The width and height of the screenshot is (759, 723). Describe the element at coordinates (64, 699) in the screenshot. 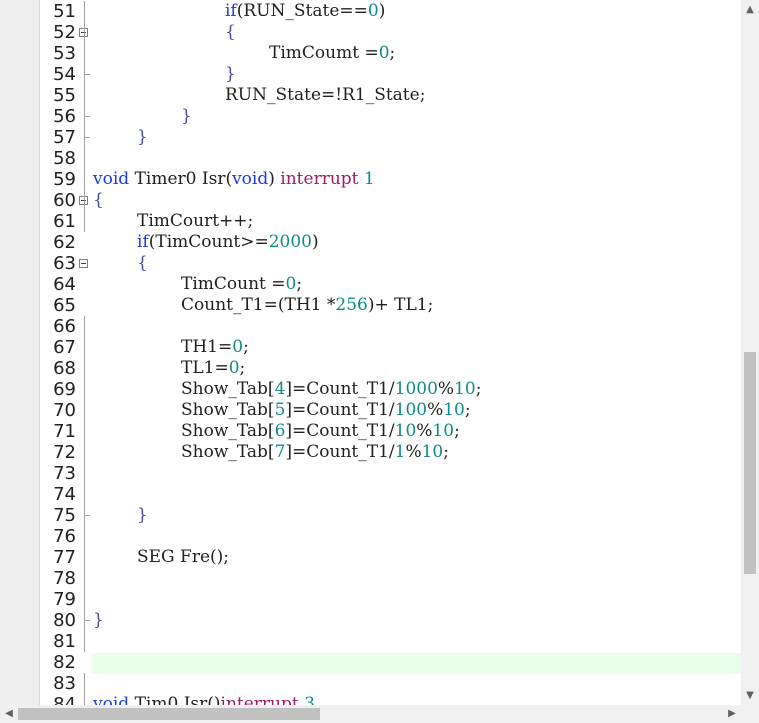

I see `line-number: 84` at that location.